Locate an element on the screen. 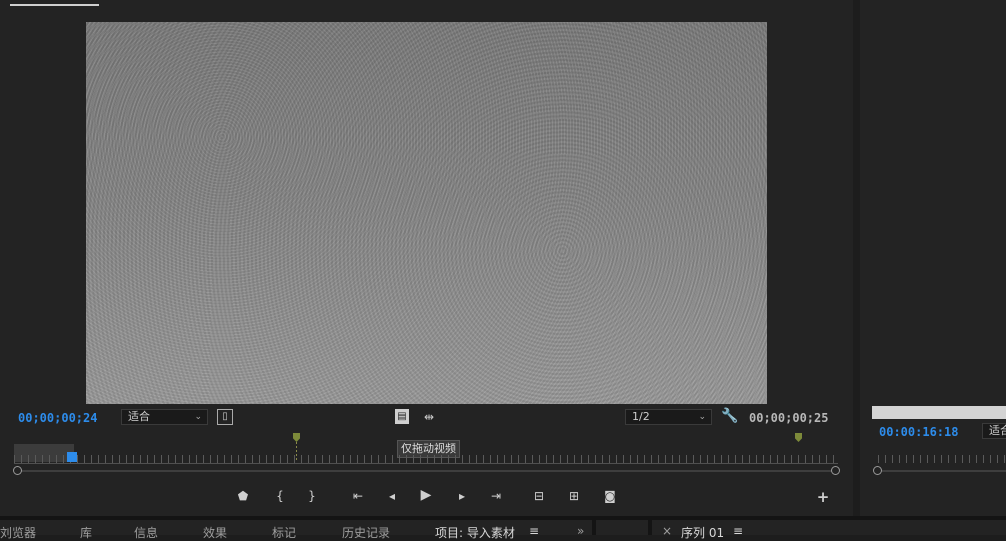  program-zoom-dropdown: 适合 is located at coordinates (994, 431).